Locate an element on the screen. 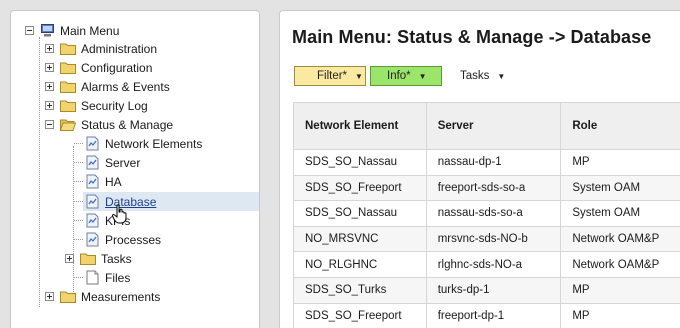 Image resolution: width=680 pixels, height=328 pixels. tree-item-database: Database is located at coordinates (171, 201).